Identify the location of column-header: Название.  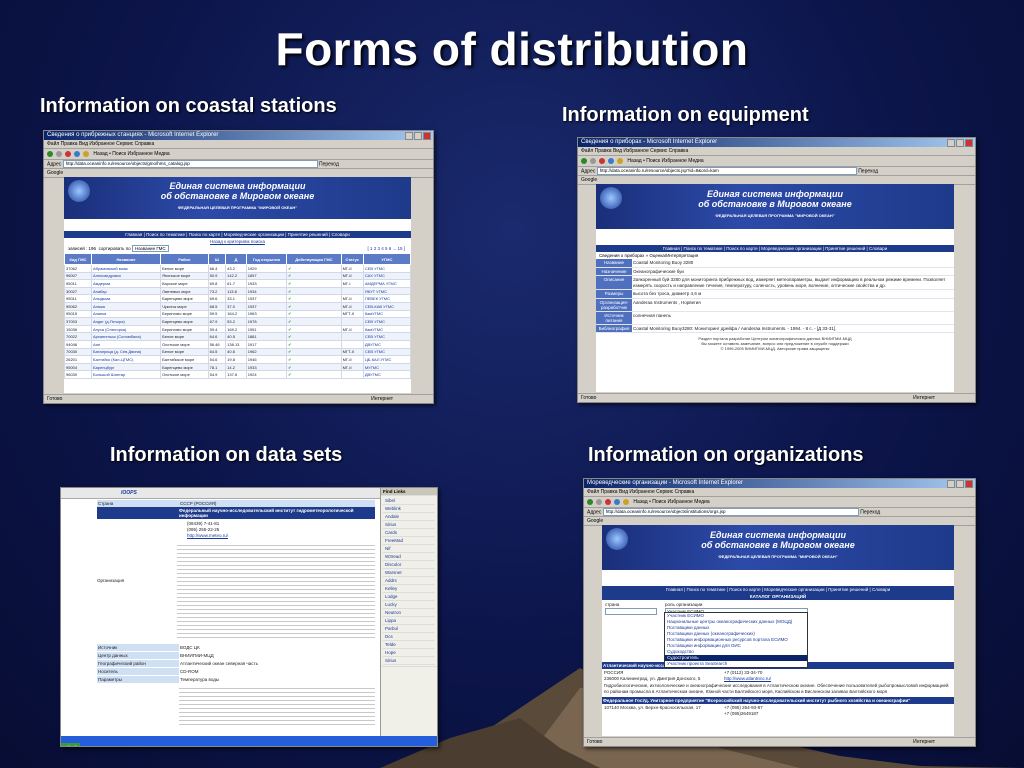
(126, 259).